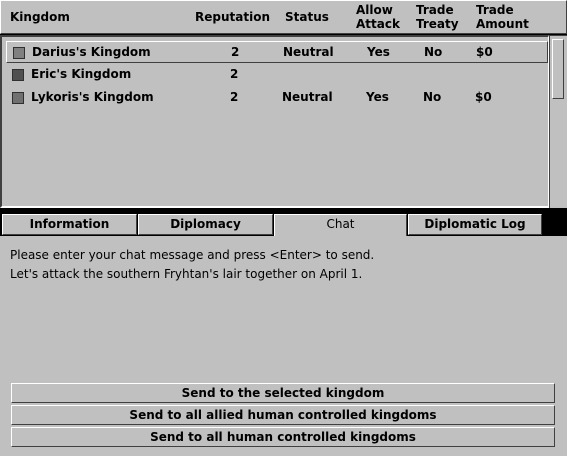 Image resolution: width=567 pixels, height=456 pixels. Describe the element at coordinates (283, 393) in the screenshot. I see `send-to-selected-button: Send to the selected kingdom` at that location.